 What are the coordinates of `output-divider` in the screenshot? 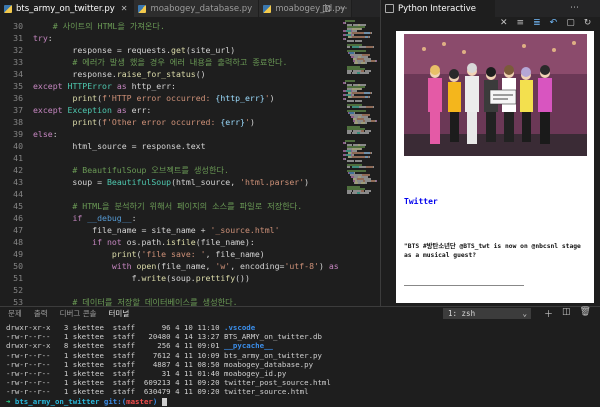 It's located at (464, 285).